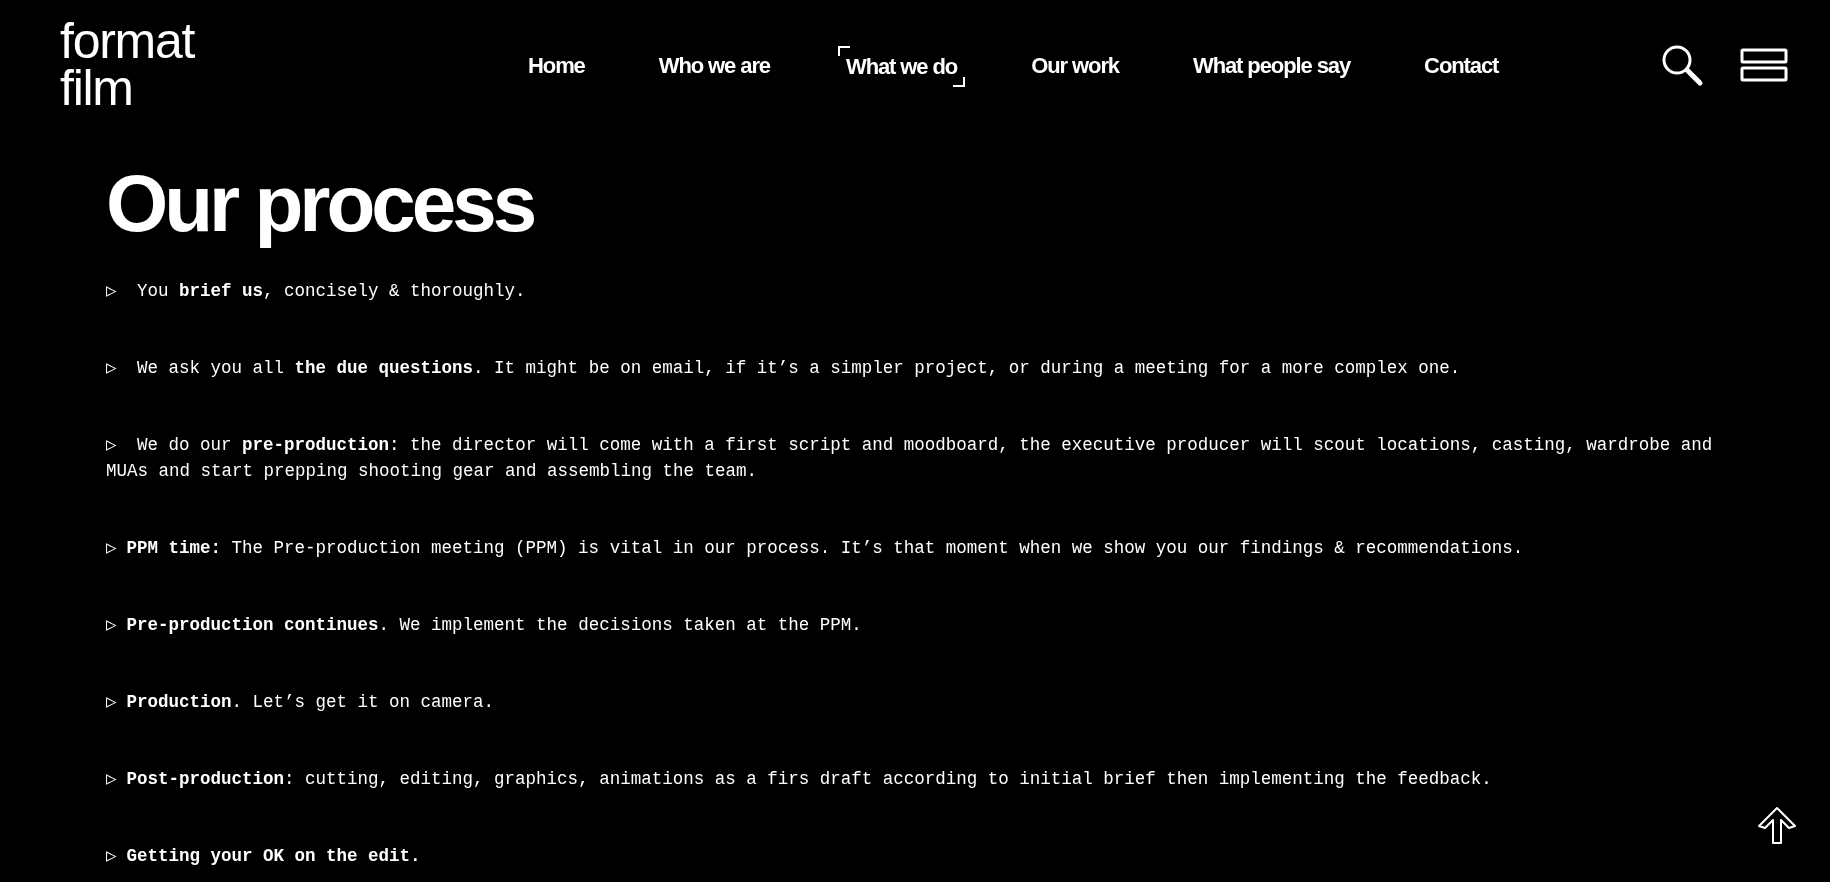  Describe the element at coordinates (1075, 65) in the screenshot. I see `nav-link: Our work` at that location.